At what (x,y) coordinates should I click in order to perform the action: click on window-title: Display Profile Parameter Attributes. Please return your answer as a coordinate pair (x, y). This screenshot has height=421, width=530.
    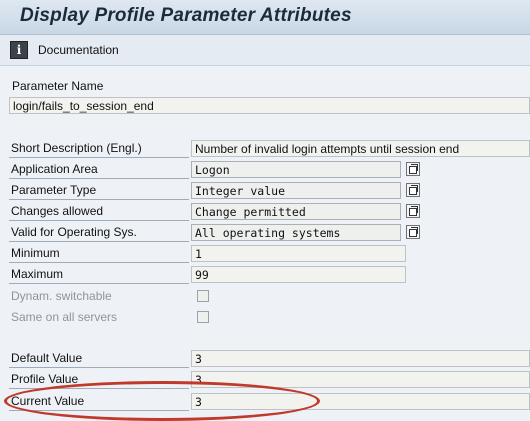
    Looking at the image, I should click on (186, 15).